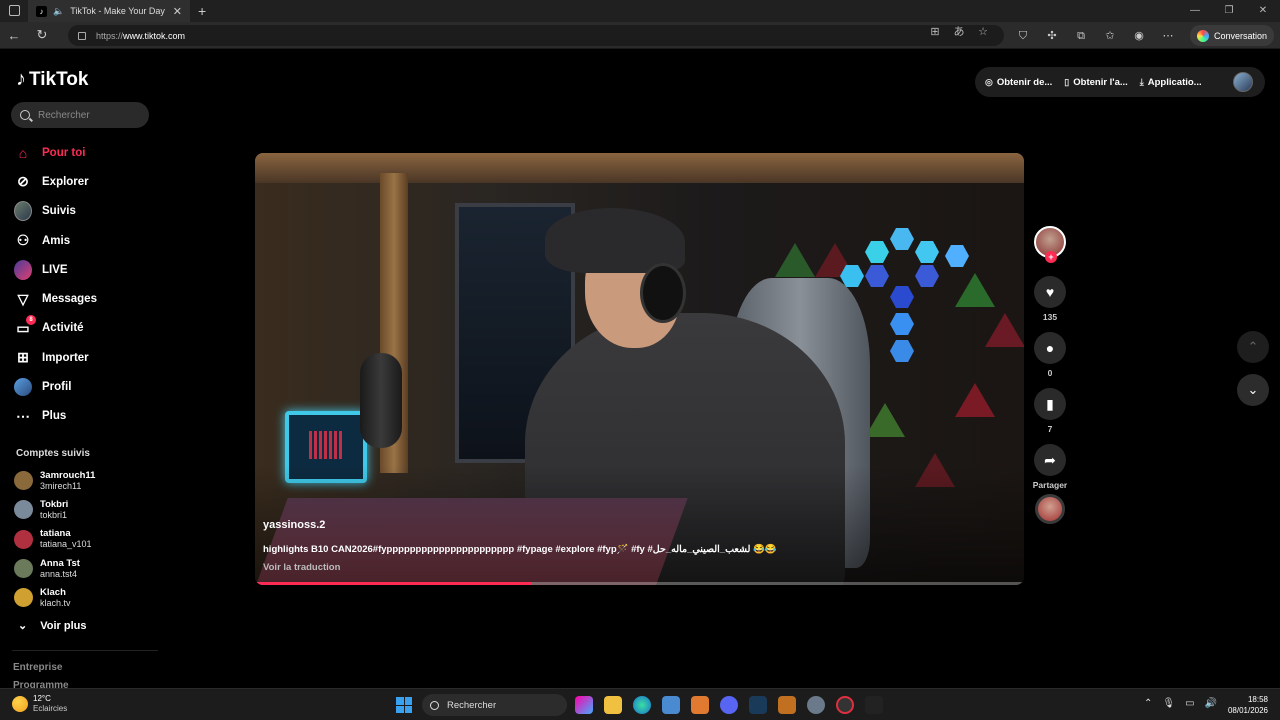  I want to click on next-video-button: ⌄, so click(1253, 390).